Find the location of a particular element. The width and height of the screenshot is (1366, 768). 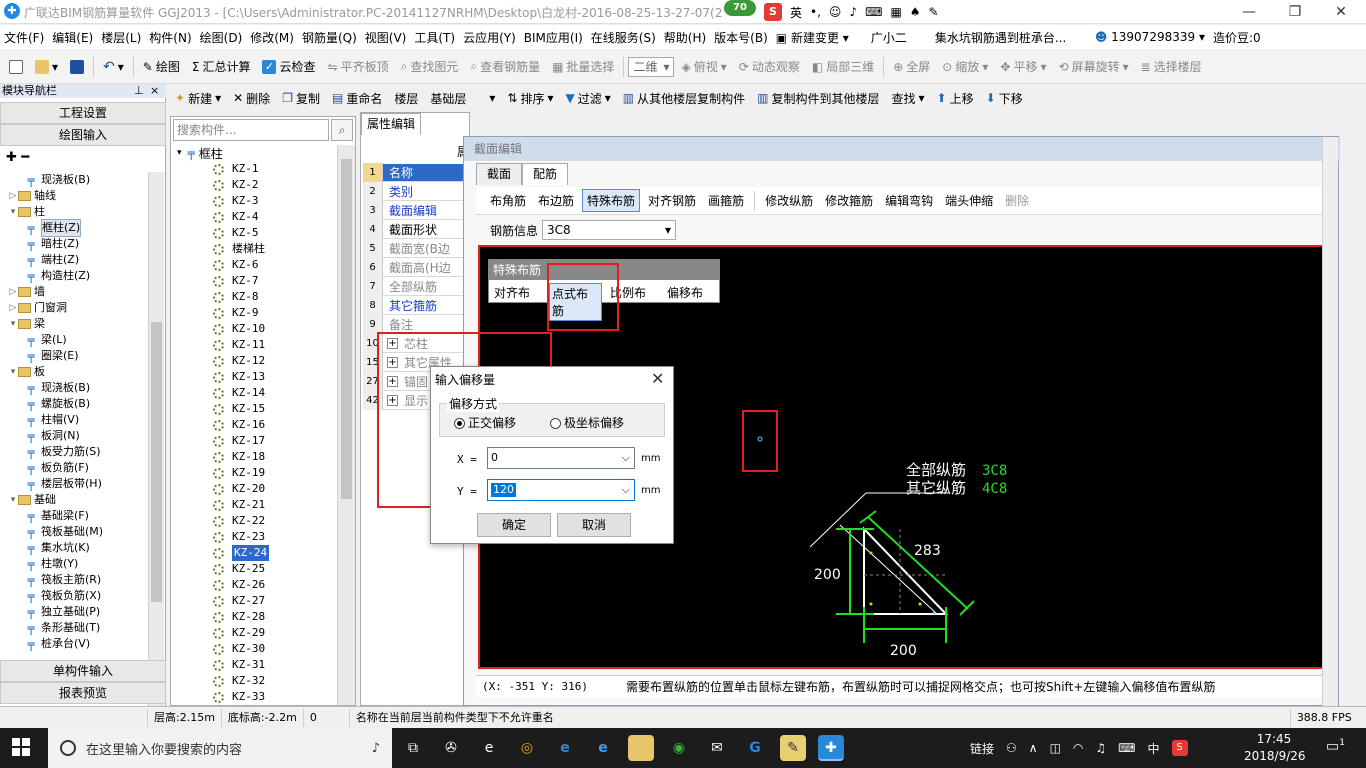

find-button: 查找 ▾ is located at coordinates (908, 98).